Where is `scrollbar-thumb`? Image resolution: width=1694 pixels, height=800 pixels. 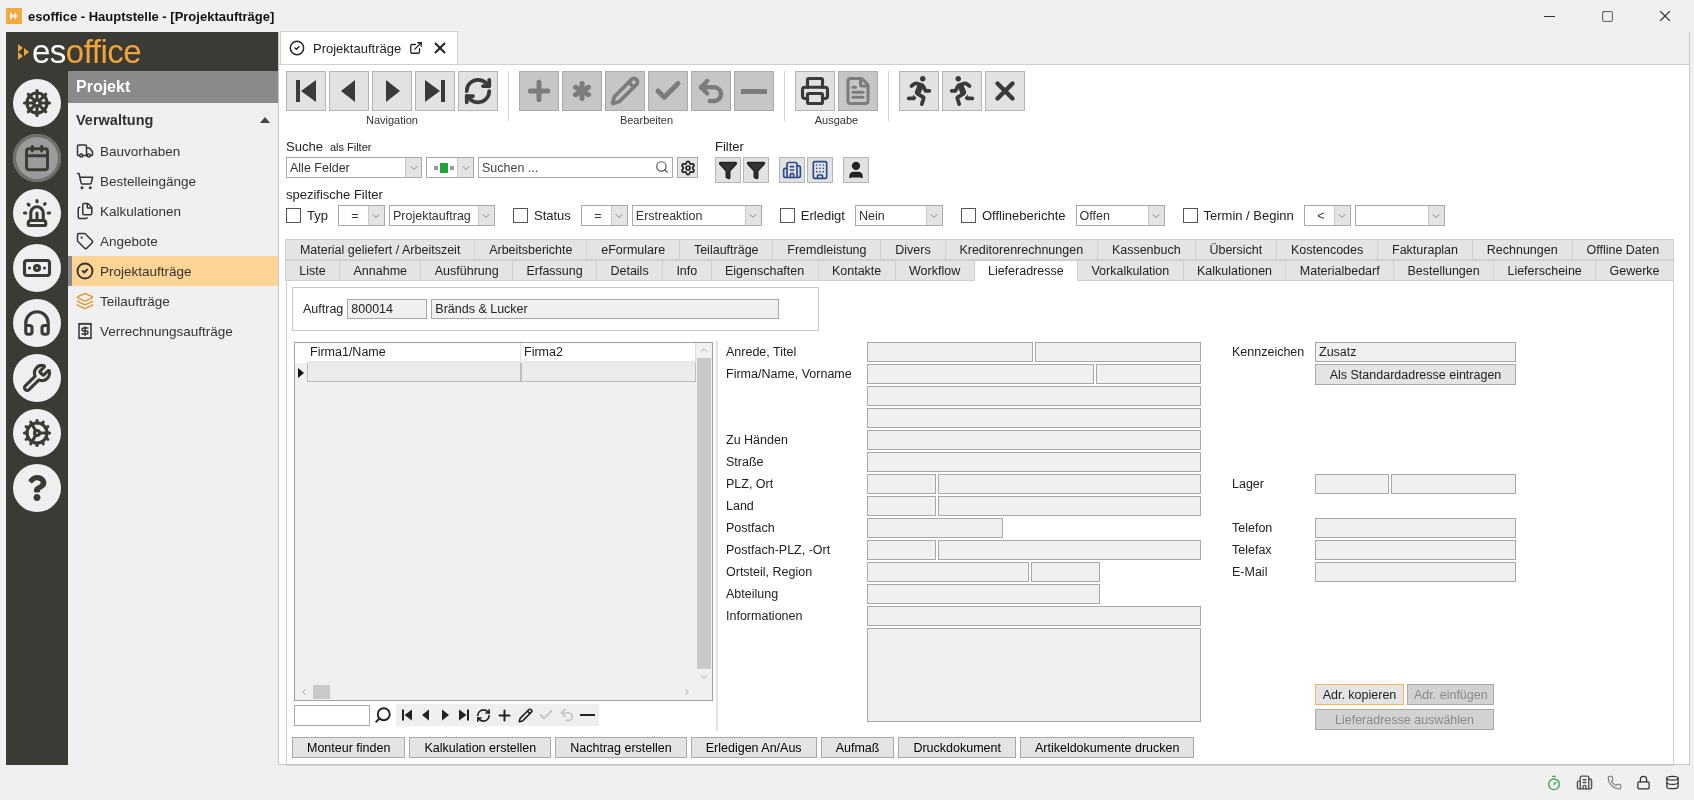
scrollbar-thumb is located at coordinates (704, 513).